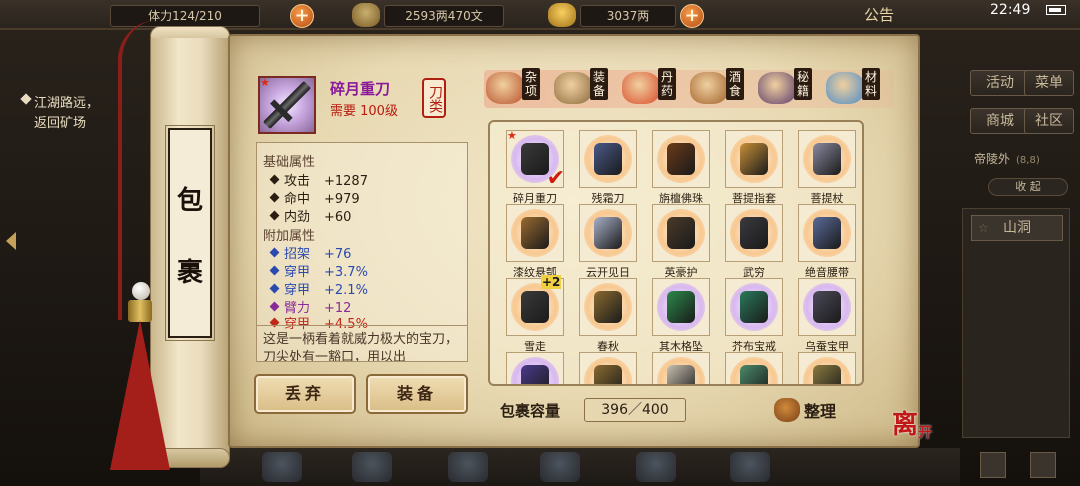 This screenshot has height=486, width=1080. I want to click on map-item-label: 山洞, so click(1017, 228).